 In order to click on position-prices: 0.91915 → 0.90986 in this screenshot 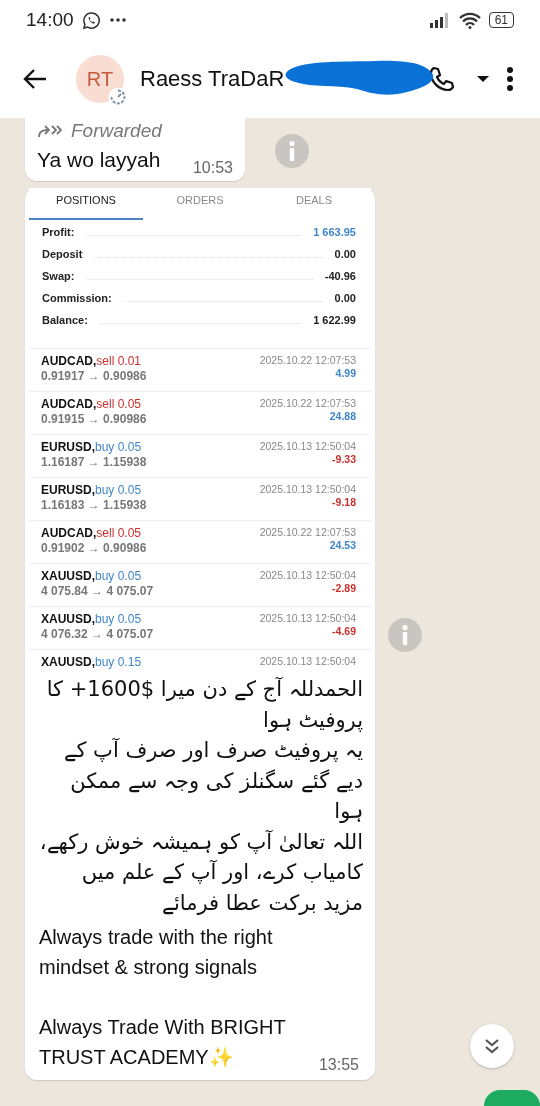, I will do `click(94, 419)`.